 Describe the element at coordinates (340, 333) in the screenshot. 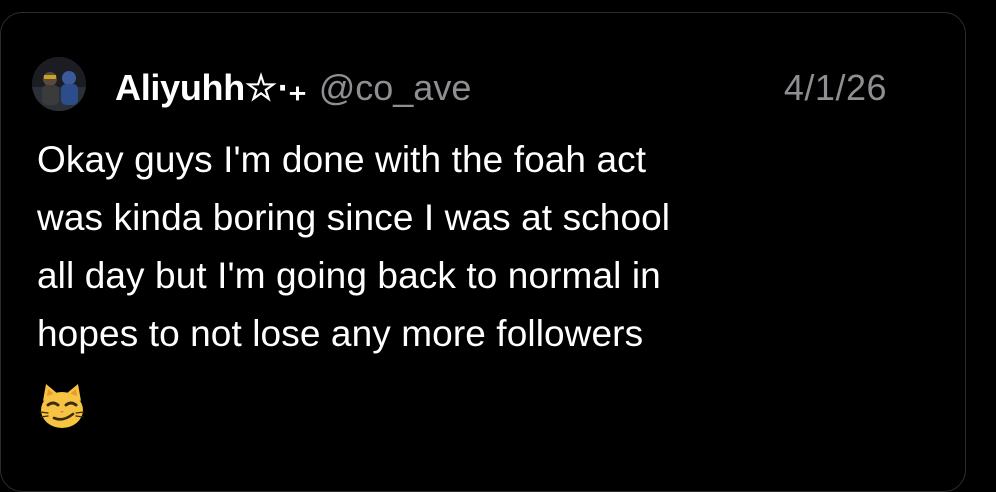

I see `post-text-line: hopes to not lose any more followers` at that location.